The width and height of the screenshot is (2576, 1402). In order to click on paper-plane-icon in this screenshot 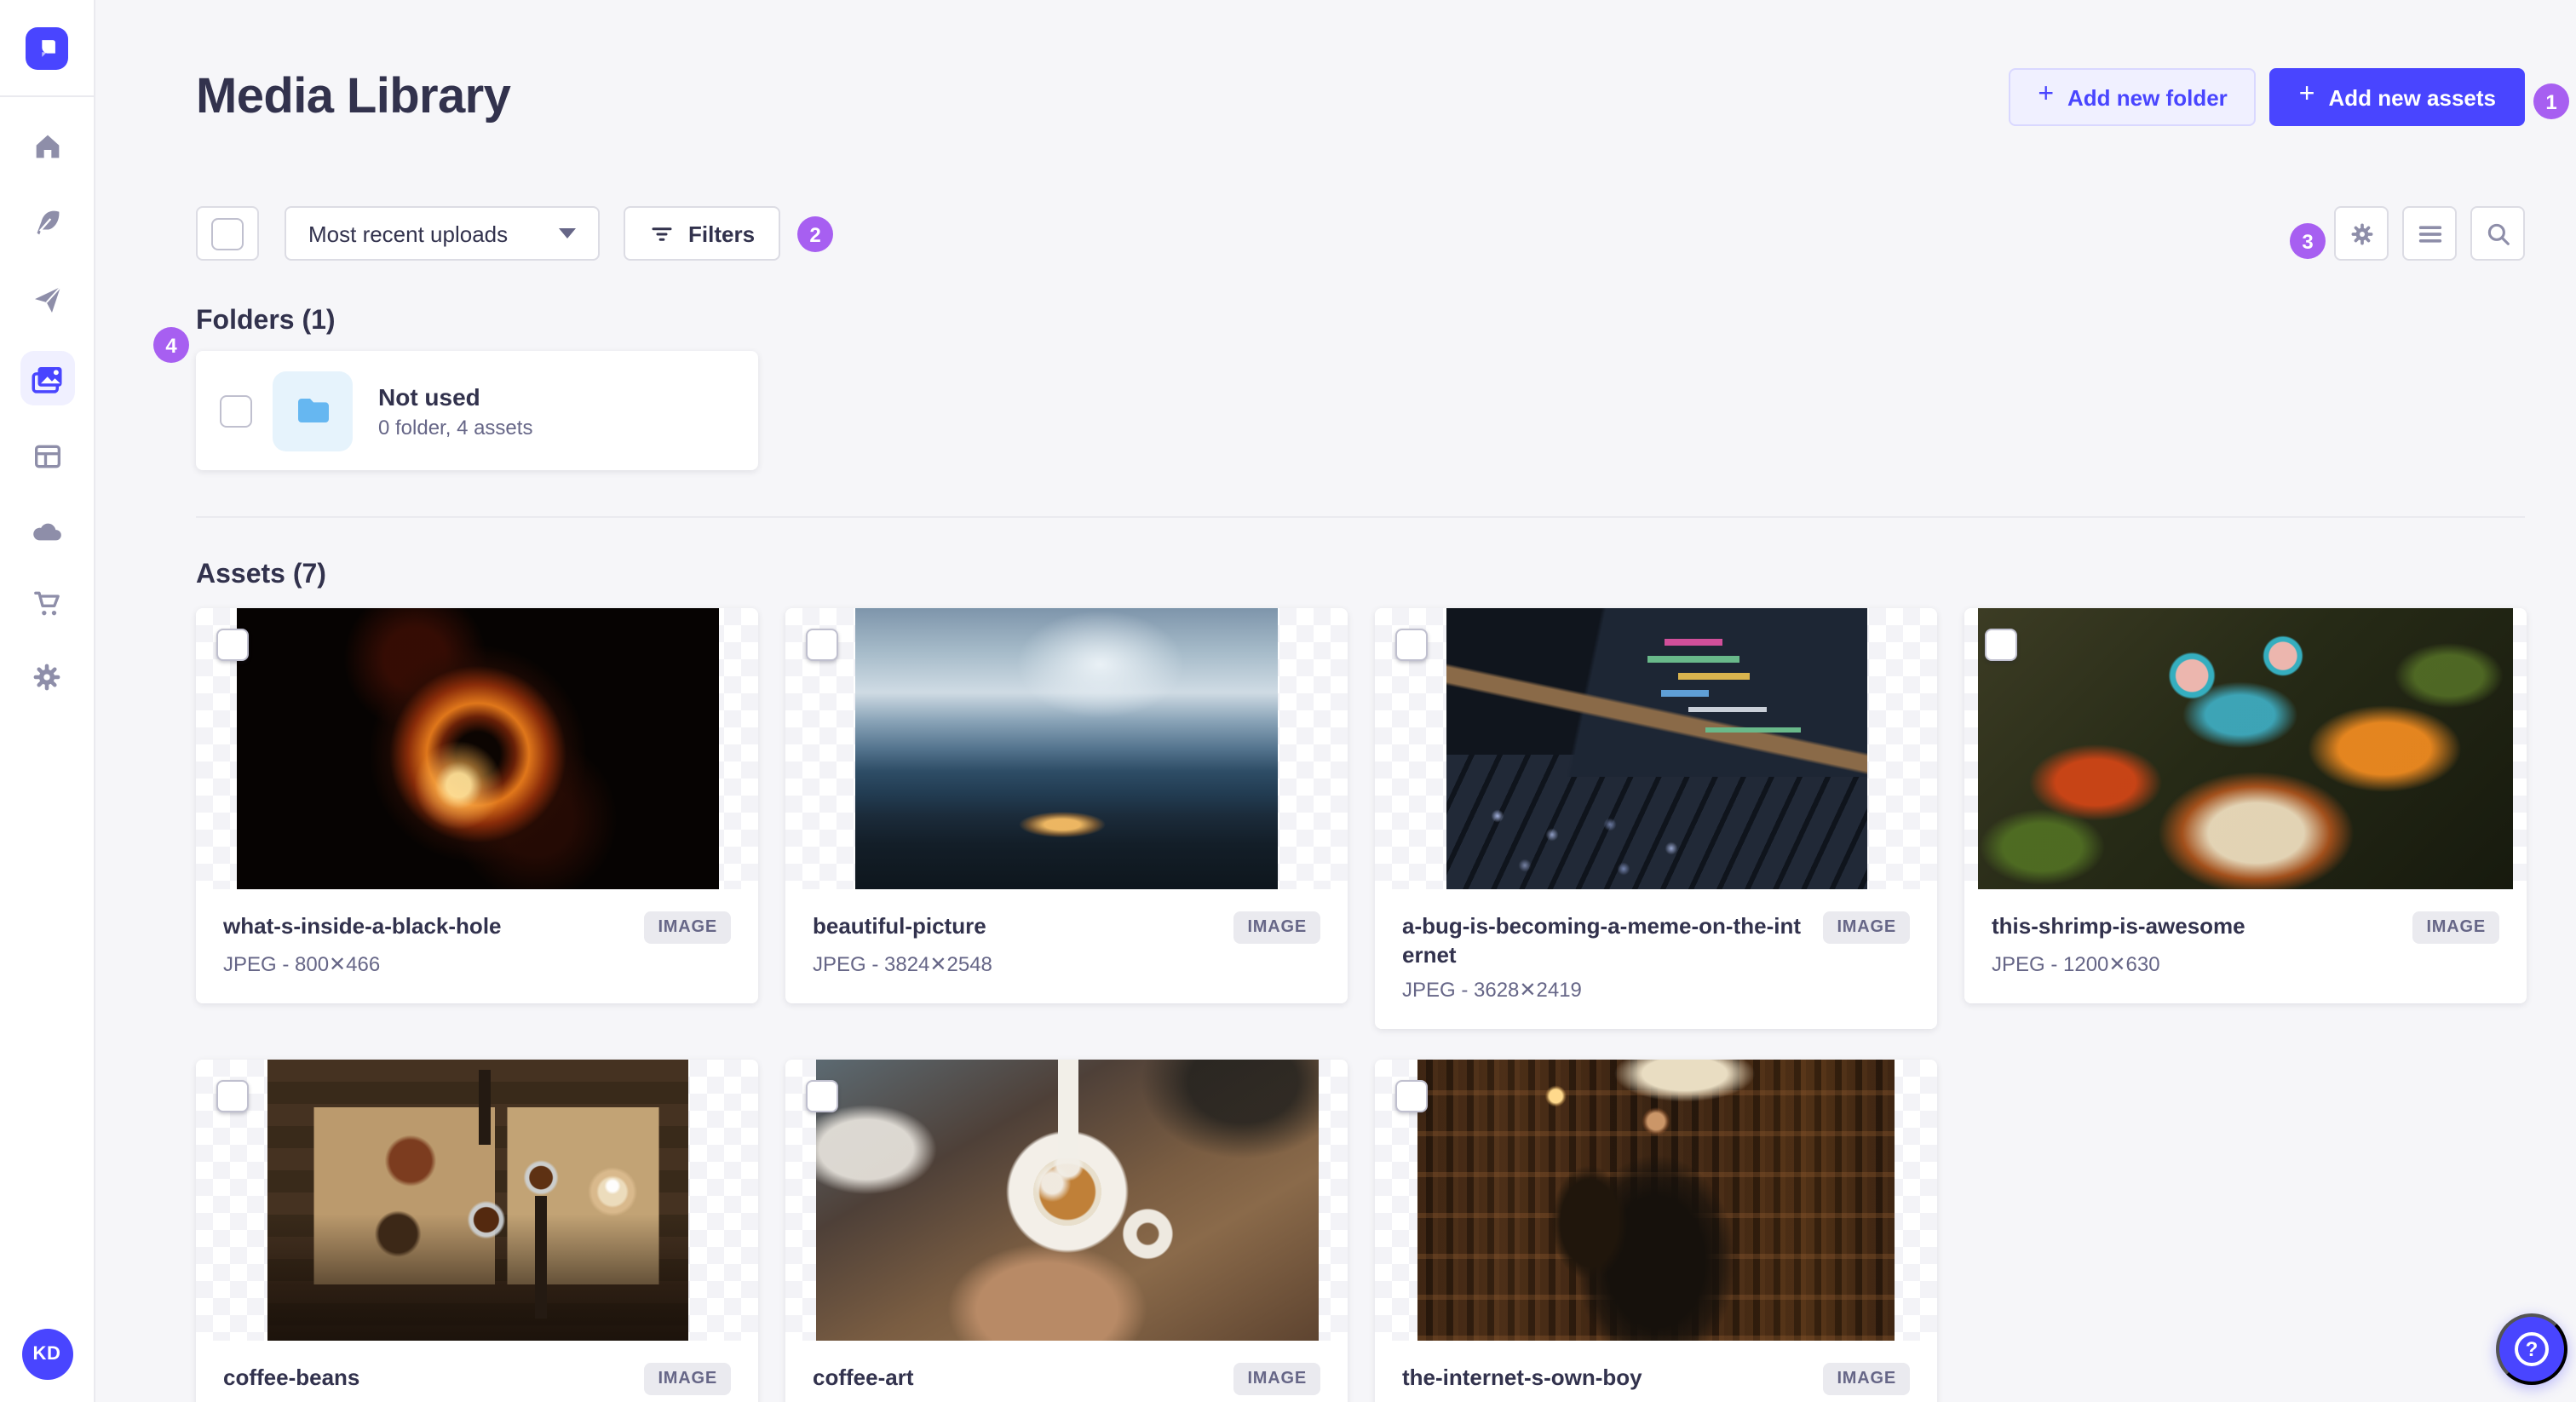, I will do `click(47, 299)`.